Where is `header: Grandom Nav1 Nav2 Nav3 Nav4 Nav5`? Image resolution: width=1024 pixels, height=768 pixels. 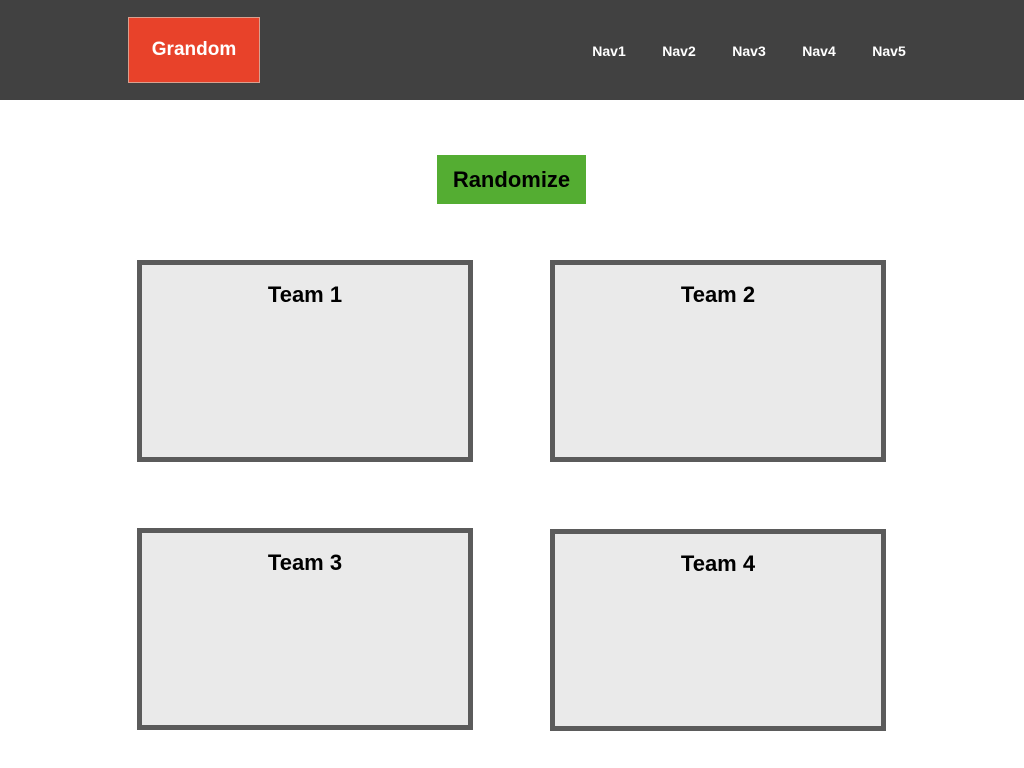 header: Grandom Nav1 Nav2 Nav3 Nav4 Nav5 is located at coordinates (512, 50).